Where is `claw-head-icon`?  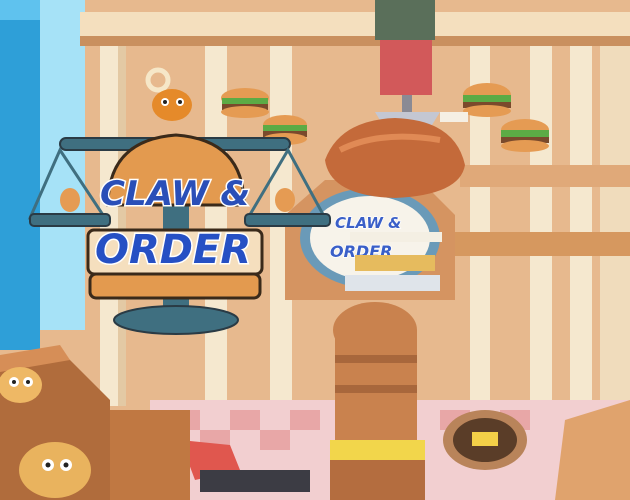 claw-head-icon is located at coordinates (172, 105).